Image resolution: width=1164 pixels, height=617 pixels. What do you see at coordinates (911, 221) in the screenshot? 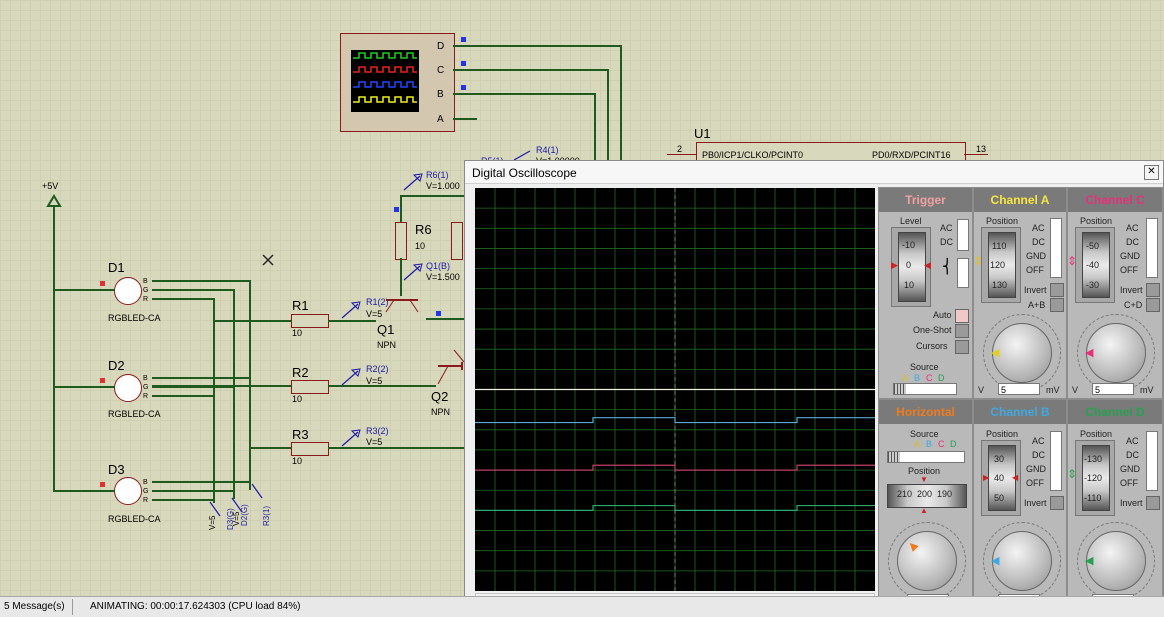
I see `trigger-level-label: Level` at bounding box center [911, 221].